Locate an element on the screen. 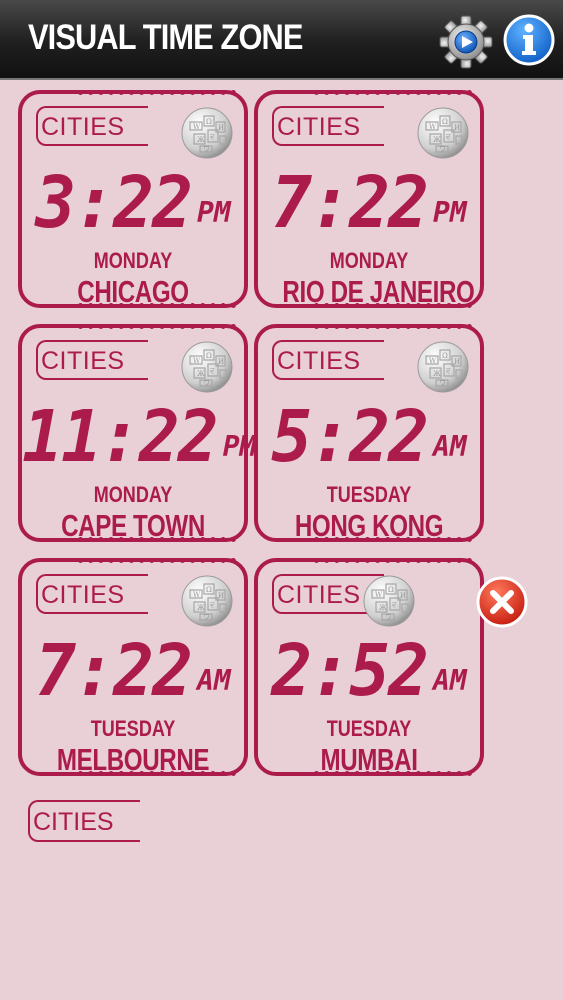 This screenshot has height=1000, width=563. close-button is located at coordinates (502, 602).